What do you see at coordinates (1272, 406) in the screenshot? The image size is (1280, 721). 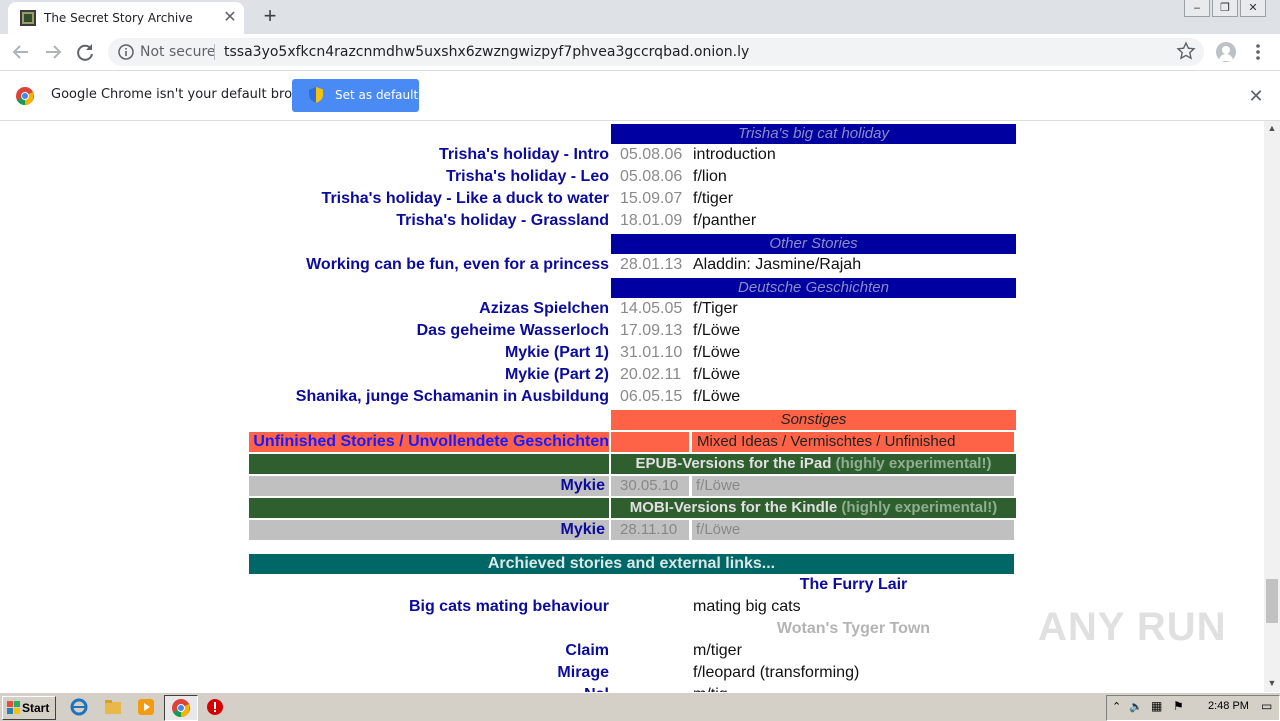 I see `page-scrollbar: ▲ ▼` at bounding box center [1272, 406].